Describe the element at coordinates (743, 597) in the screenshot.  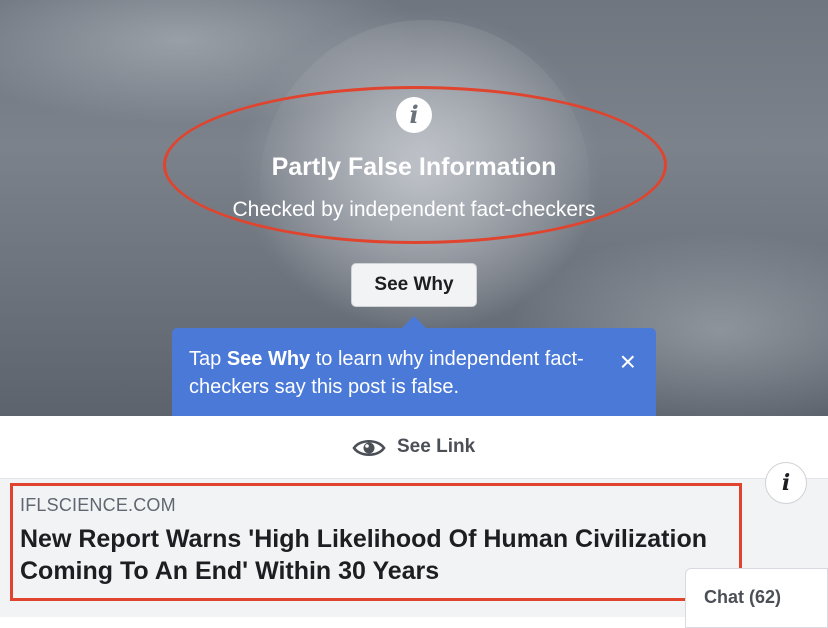
I see `chat-label: Chat (62)` at that location.